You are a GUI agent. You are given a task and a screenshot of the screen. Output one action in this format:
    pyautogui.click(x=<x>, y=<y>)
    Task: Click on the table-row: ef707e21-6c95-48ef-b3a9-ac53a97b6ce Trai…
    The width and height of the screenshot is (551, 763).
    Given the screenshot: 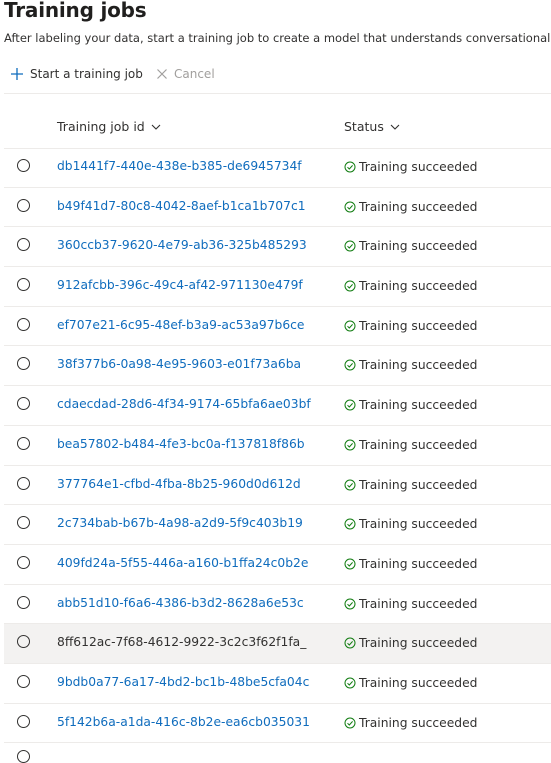 What is the action you would take?
    pyautogui.click(x=277, y=327)
    